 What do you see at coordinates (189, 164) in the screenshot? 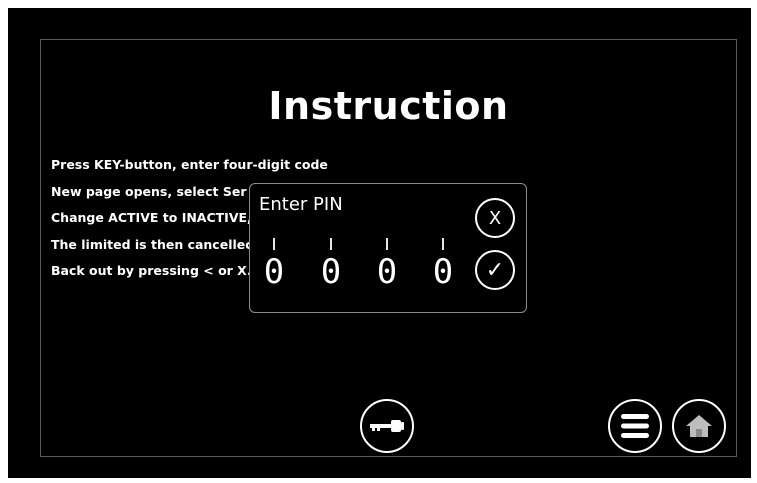
I see `instruction-line: Press KEY-button, enter four-digit code` at bounding box center [189, 164].